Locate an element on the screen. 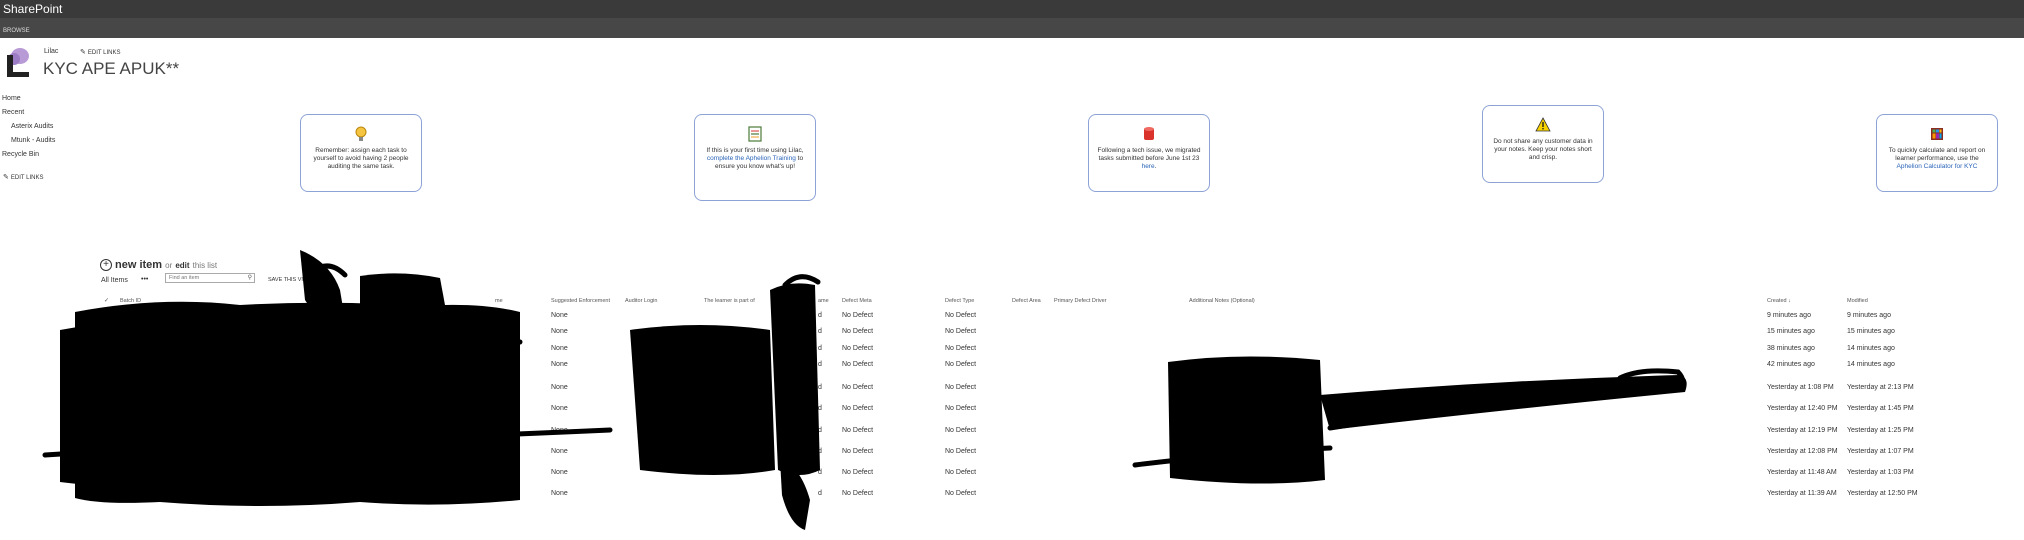 The image size is (2024, 540). row-modified: 14 minutes ago is located at coordinates (1871, 364).